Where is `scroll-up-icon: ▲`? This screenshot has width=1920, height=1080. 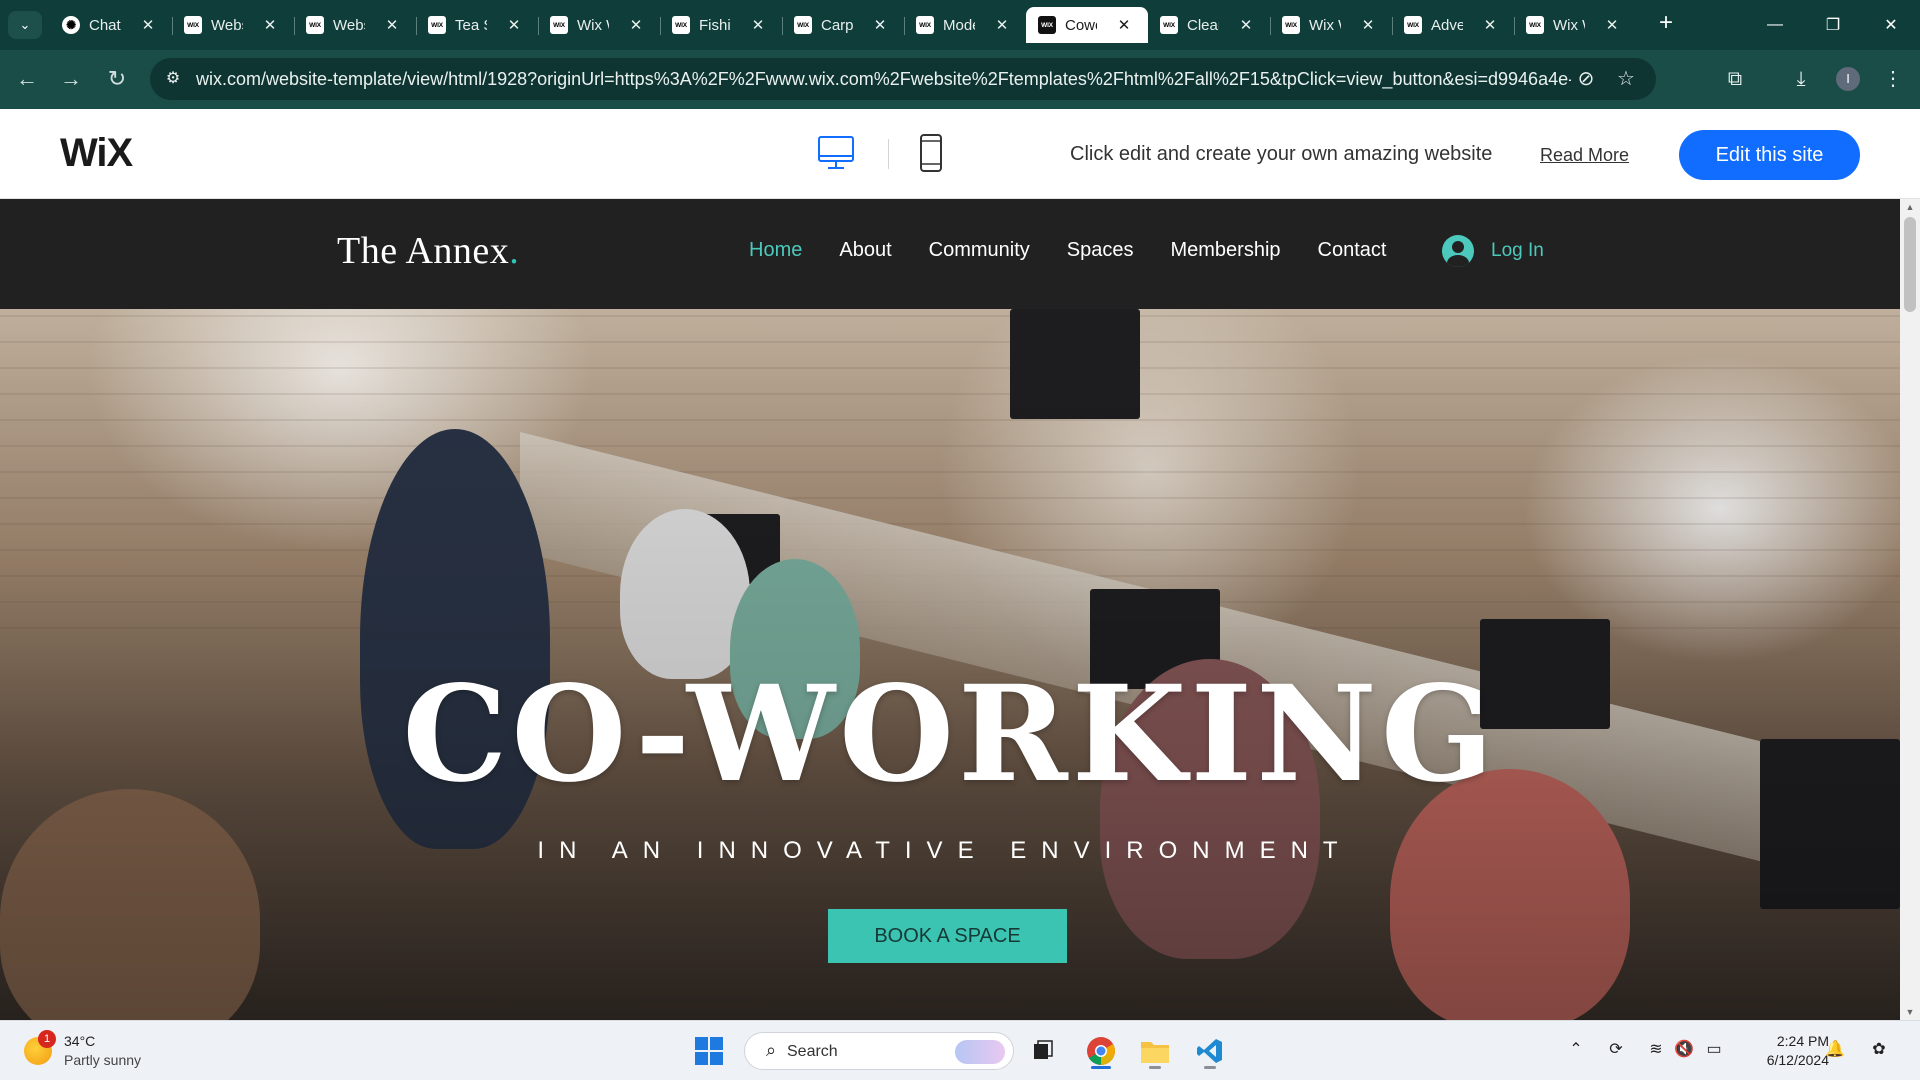
scroll-up-icon: ▲ is located at coordinates (1910, 207).